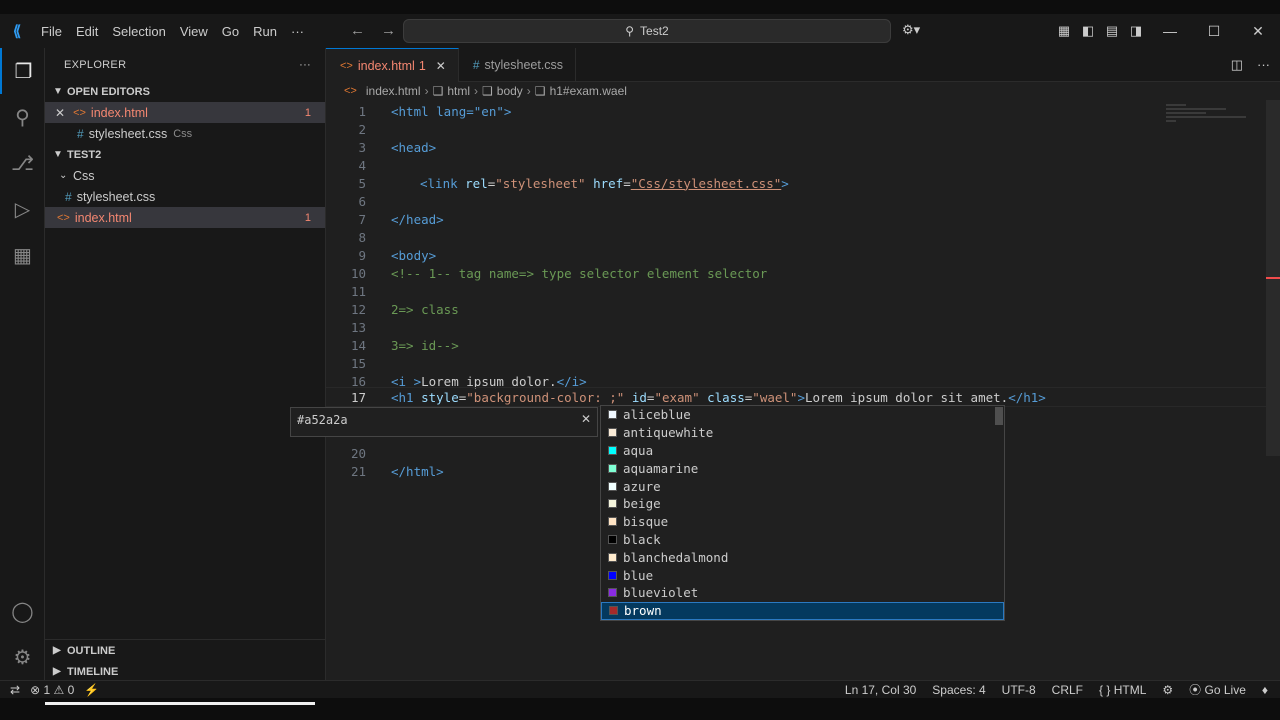 The width and height of the screenshot is (1280, 720). What do you see at coordinates (1019, 690) in the screenshot?
I see `encoding: UTF-8` at bounding box center [1019, 690].